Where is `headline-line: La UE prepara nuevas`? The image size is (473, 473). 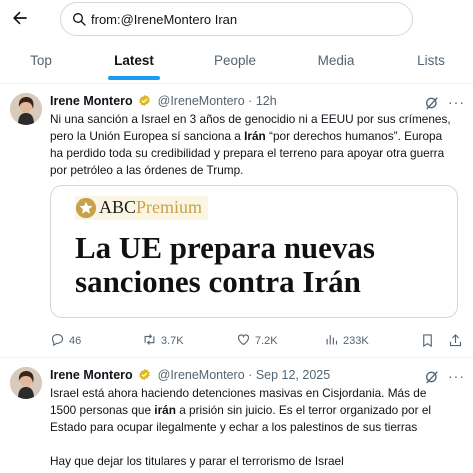
headline-line: La UE prepara nuevas is located at coordinates (225, 247).